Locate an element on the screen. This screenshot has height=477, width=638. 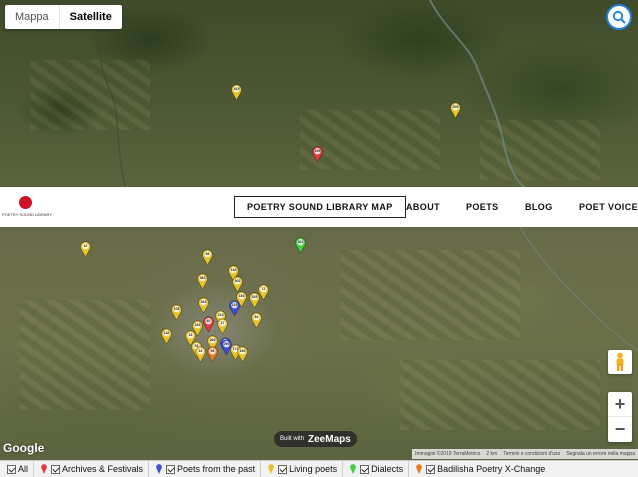
marker-label: 363 is located at coordinates (202, 278).